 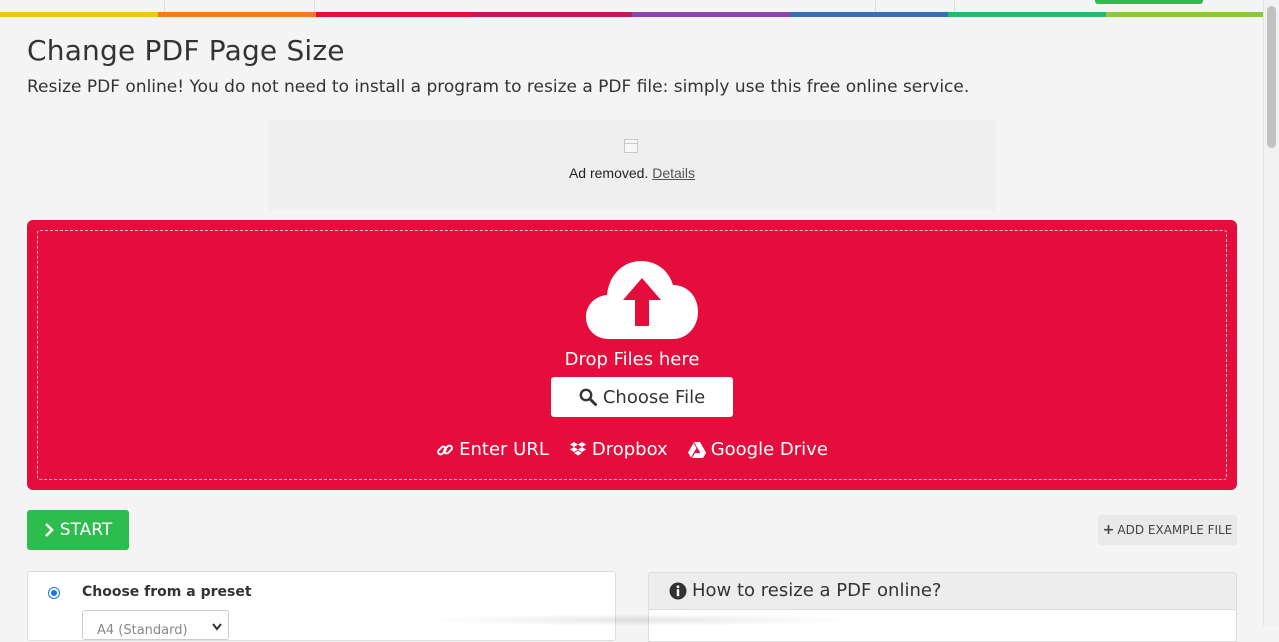 I want to click on ad-removed-text: Ad removed., so click(x=608, y=173).